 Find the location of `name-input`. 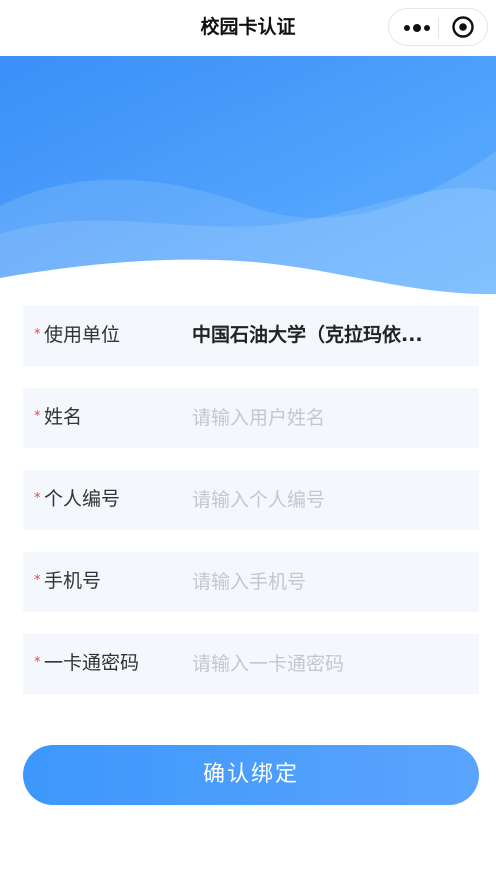

name-input is located at coordinates (327, 418).